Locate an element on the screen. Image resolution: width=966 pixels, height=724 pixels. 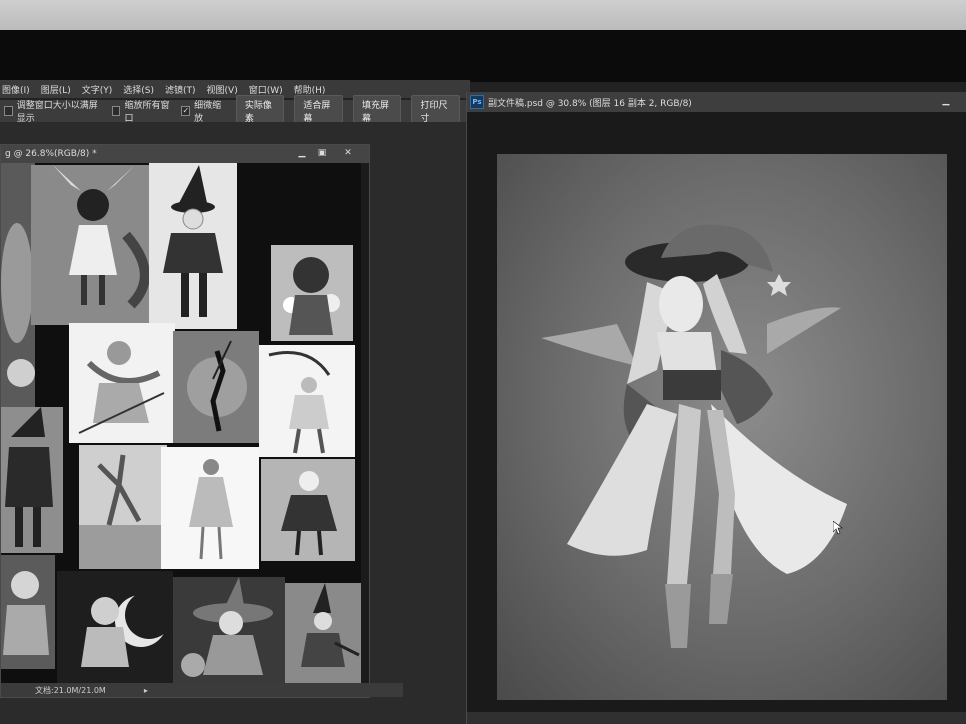
menu-image: 图像(I) is located at coordinates (16, 89).